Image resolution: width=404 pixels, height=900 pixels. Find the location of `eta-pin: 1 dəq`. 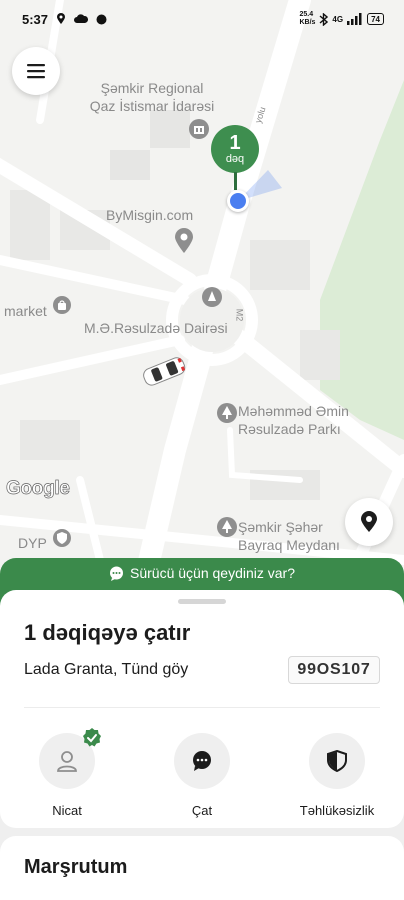

eta-pin: 1 dəq is located at coordinates (235, 149).